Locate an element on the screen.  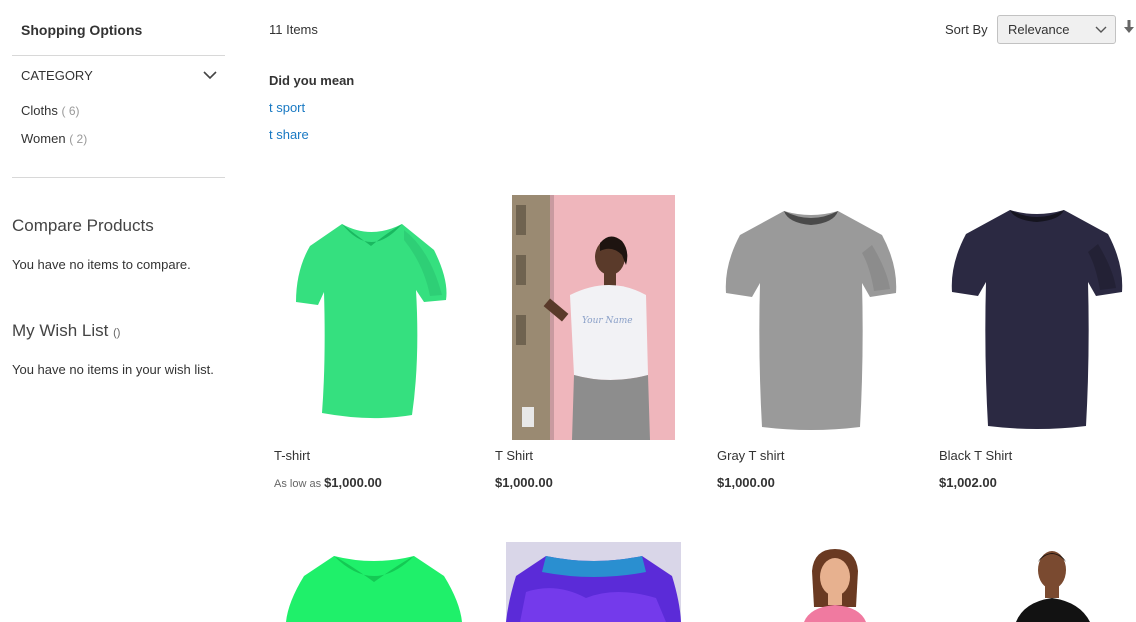
product-name: T-shirt is located at coordinates (292, 455).